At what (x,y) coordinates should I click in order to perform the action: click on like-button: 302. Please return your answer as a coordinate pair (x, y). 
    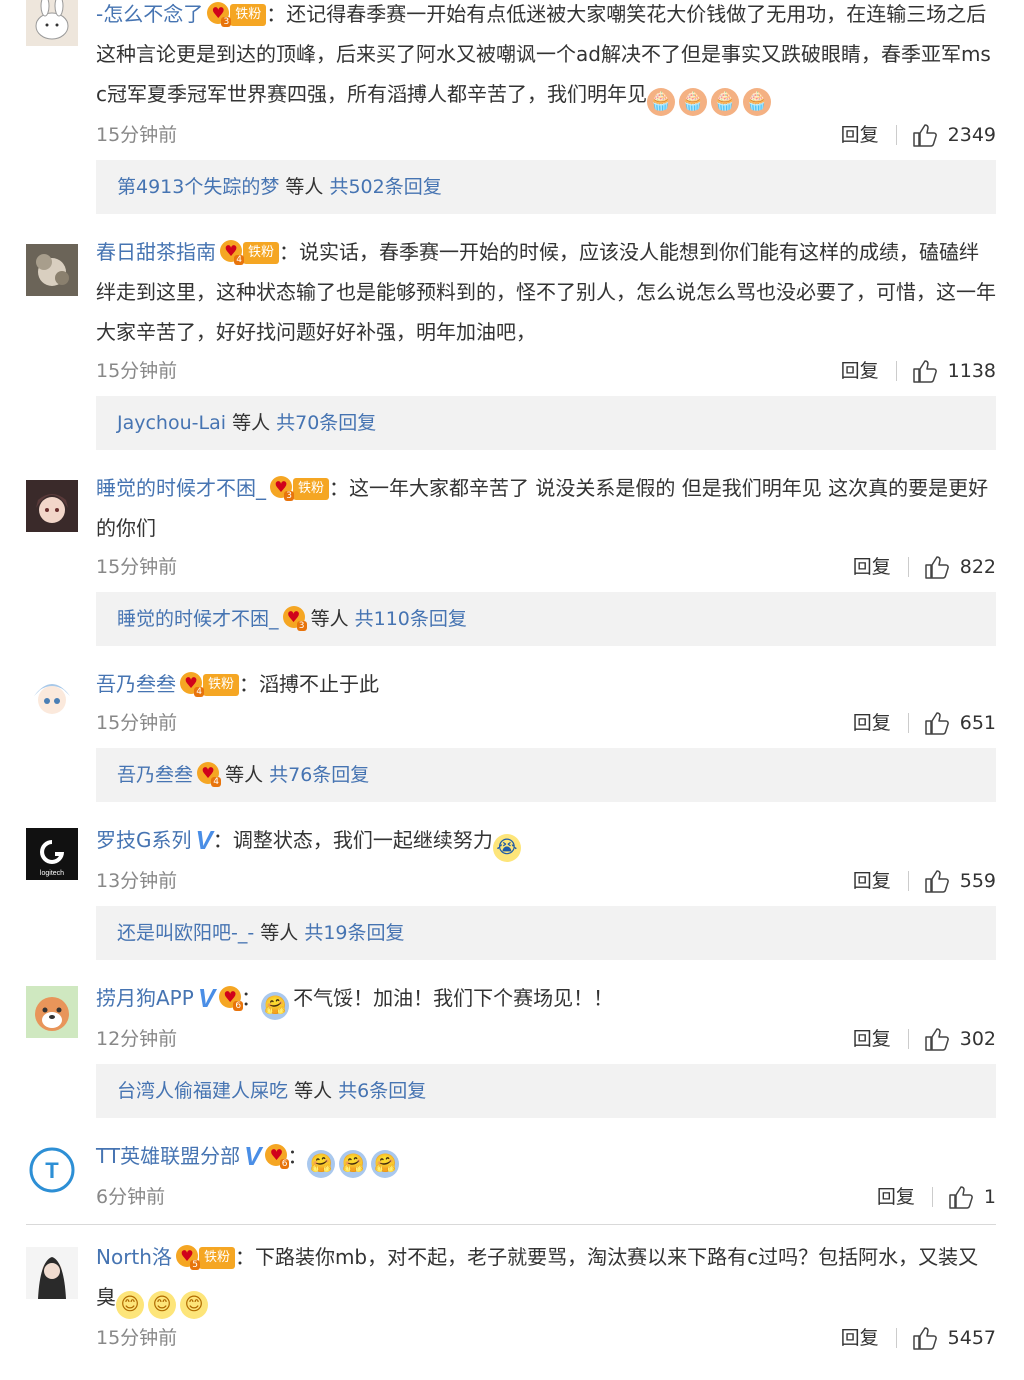
    Looking at the image, I should click on (960, 1039).